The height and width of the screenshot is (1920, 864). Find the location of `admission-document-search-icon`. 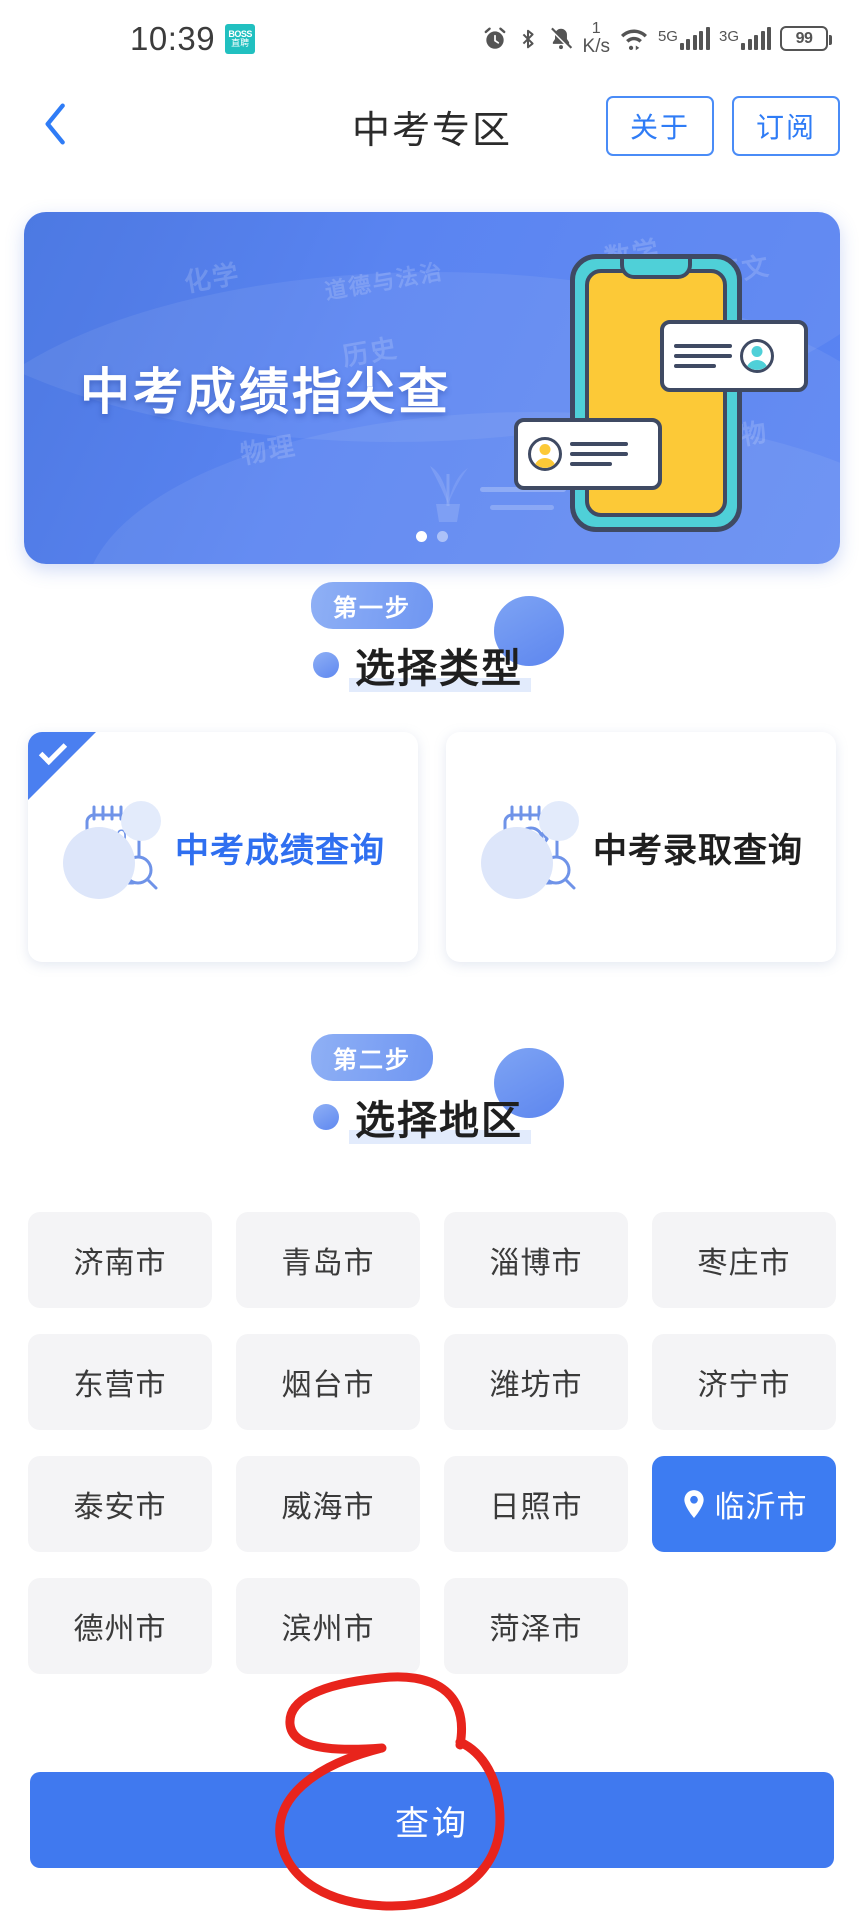

admission-document-search-icon is located at coordinates (533, 847).